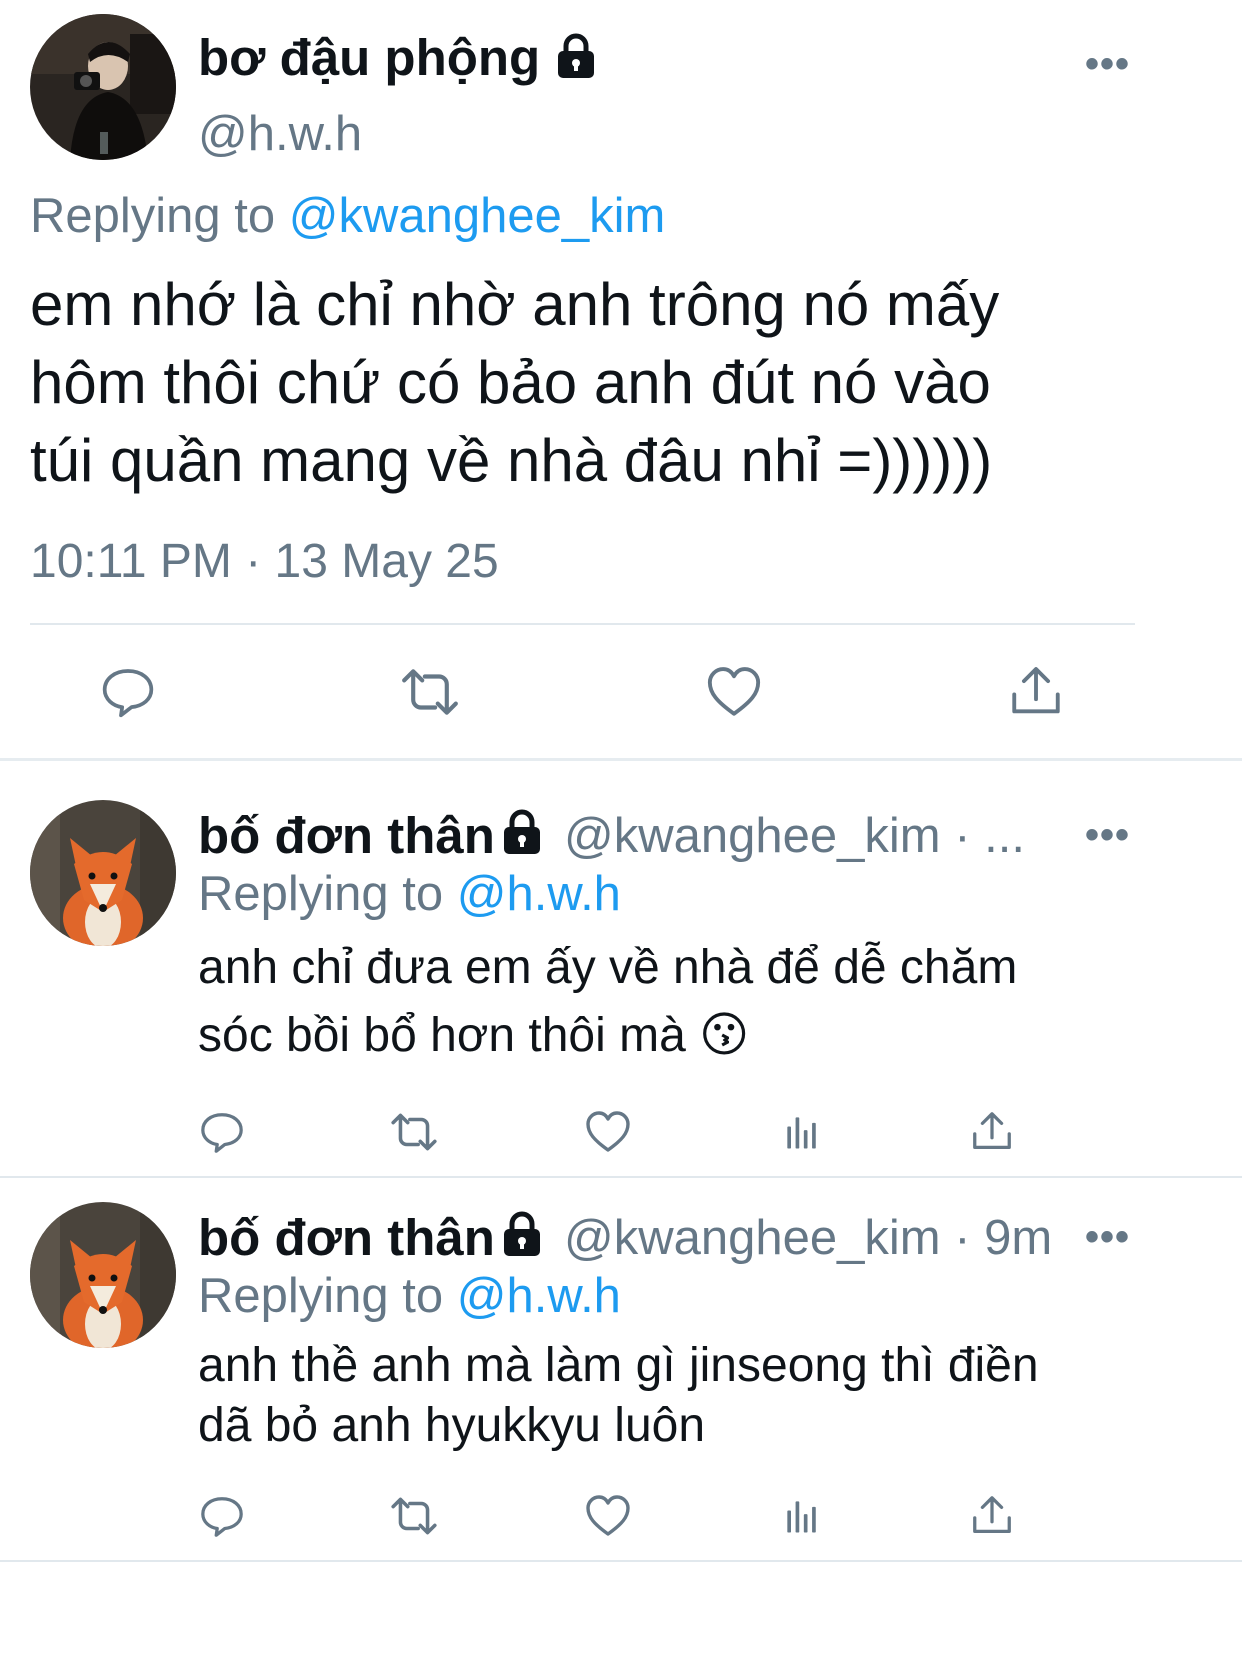 The image size is (1242, 1674). Describe the element at coordinates (369, 57) in the screenshot. I see `display-name: bơ đậu phộng` at that location.